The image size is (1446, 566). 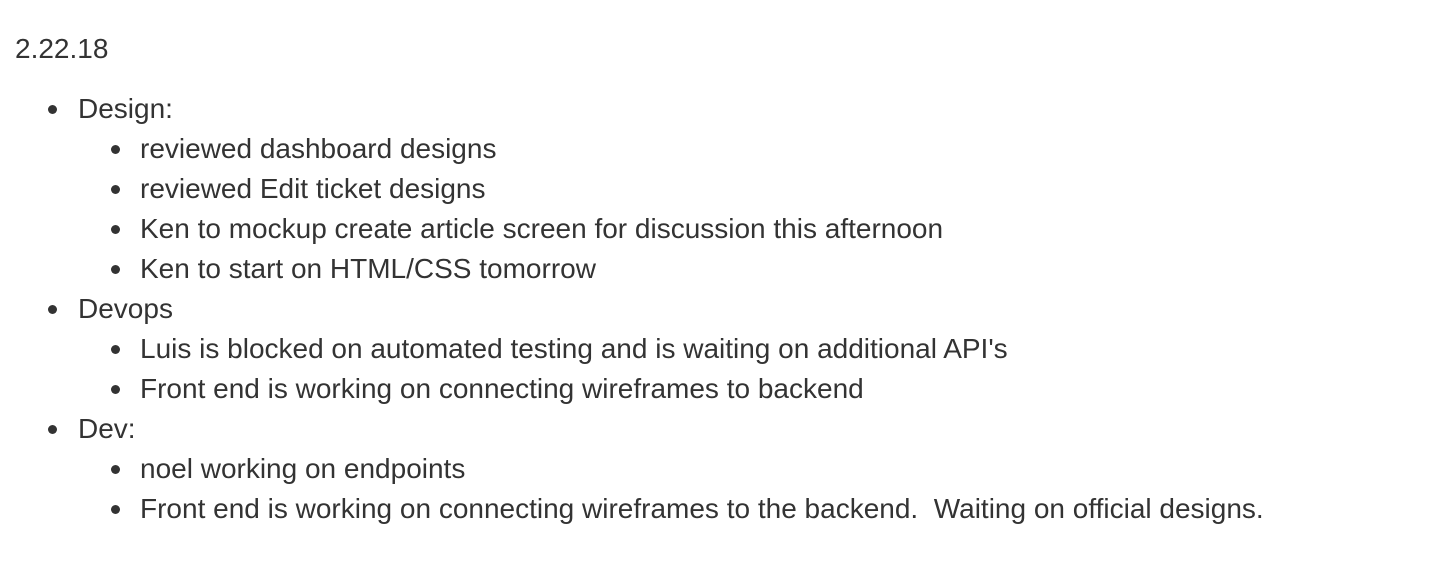 I want to click on list-item-text: noel working on endpoints, so click(x=303, y=468).